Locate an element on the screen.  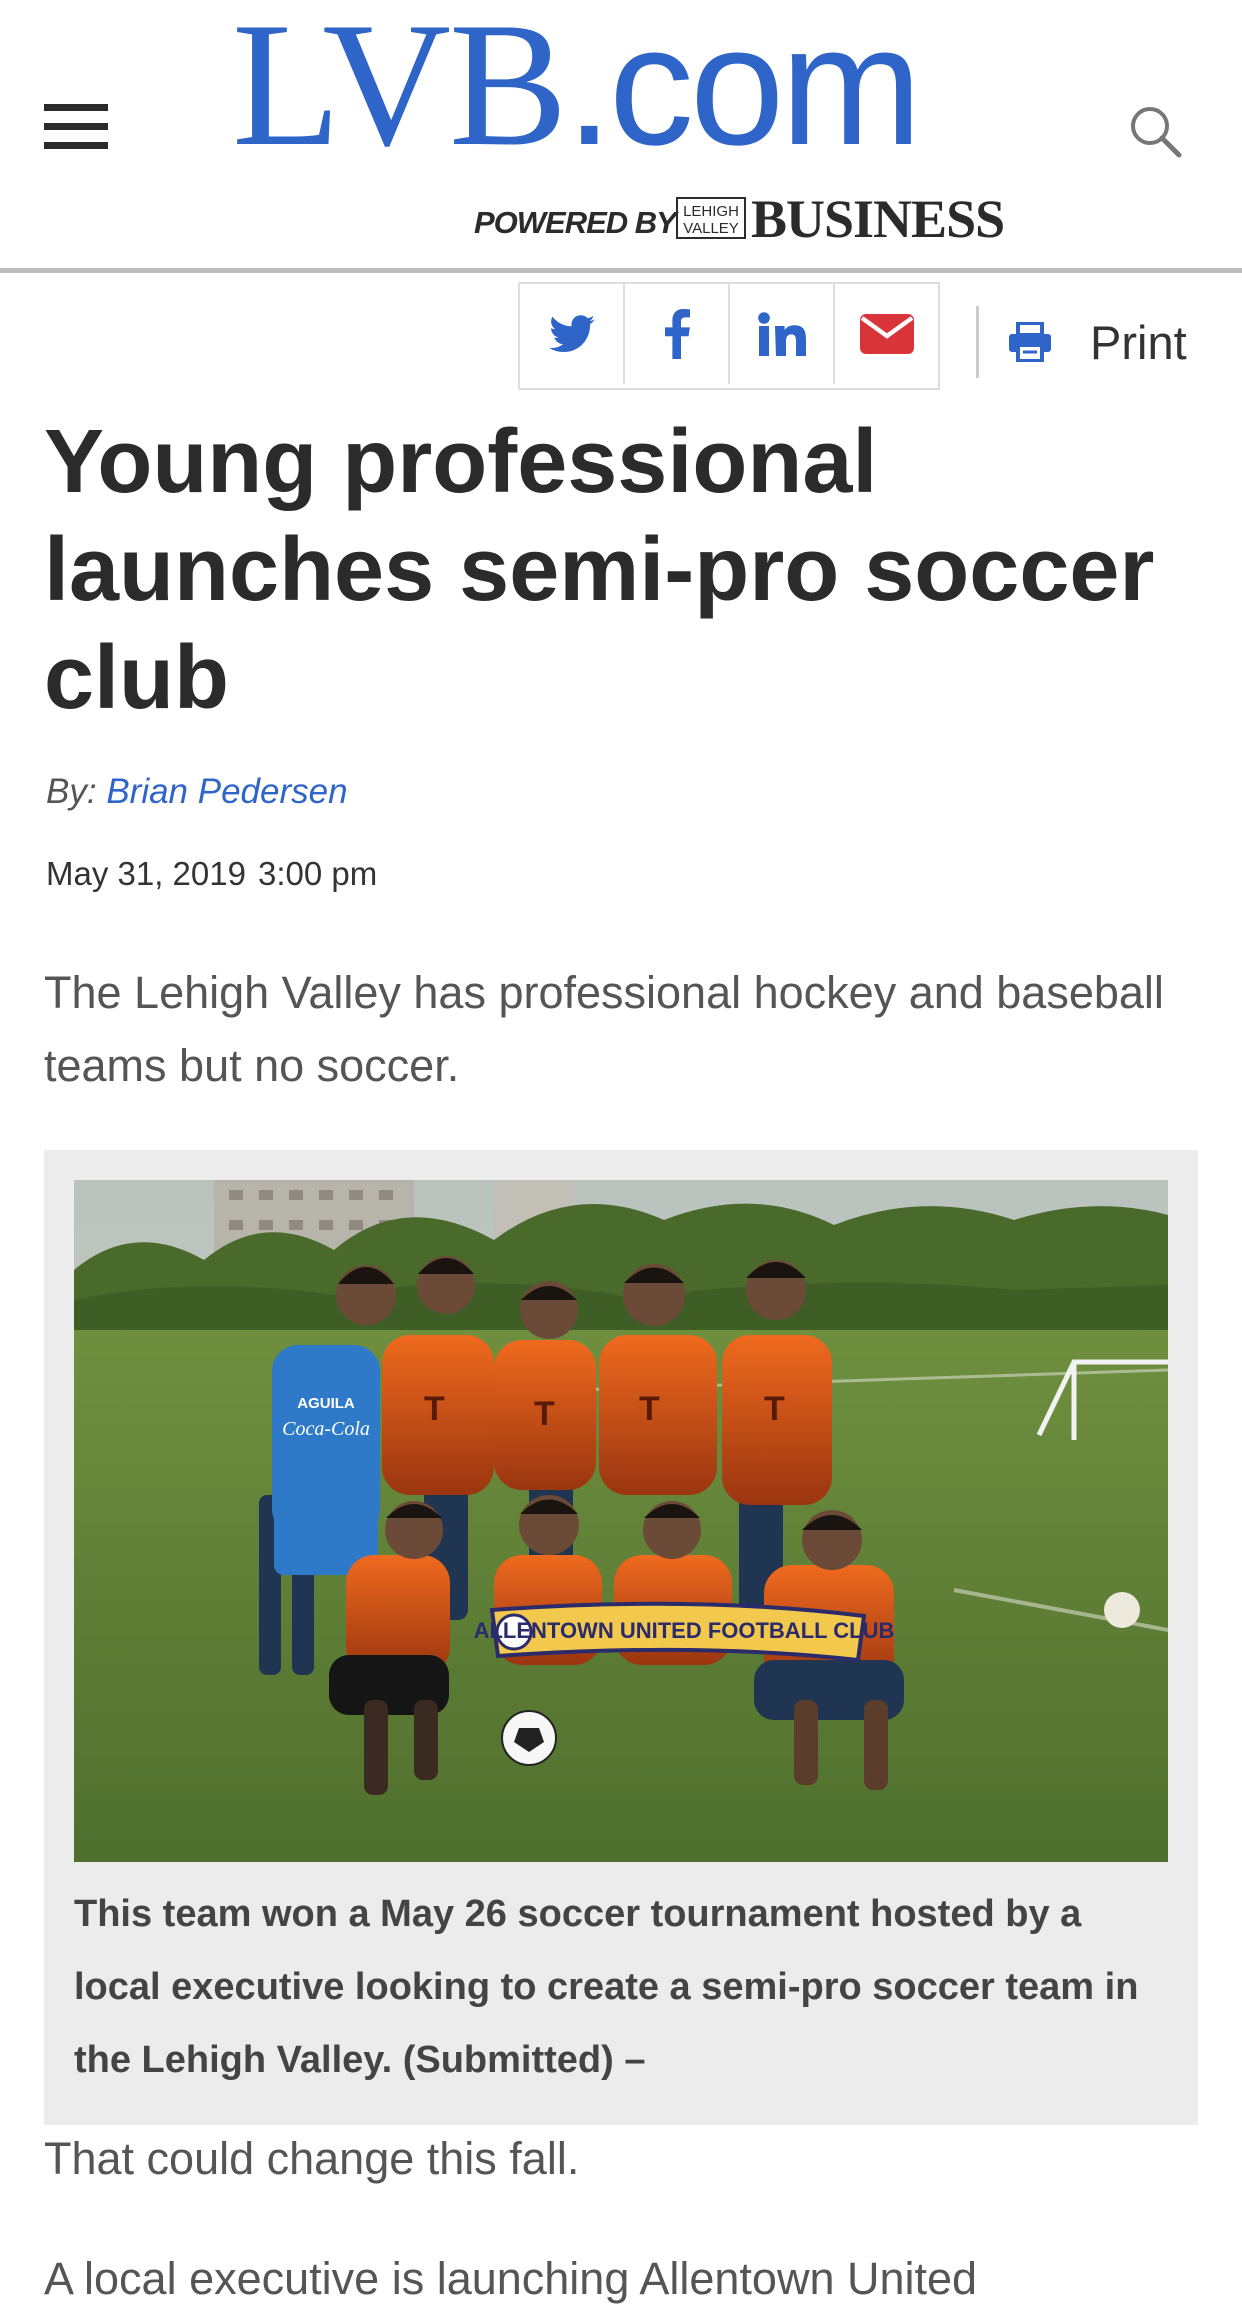
article-paragraph: That could change this fall. is located at coordinates (312, 2158).